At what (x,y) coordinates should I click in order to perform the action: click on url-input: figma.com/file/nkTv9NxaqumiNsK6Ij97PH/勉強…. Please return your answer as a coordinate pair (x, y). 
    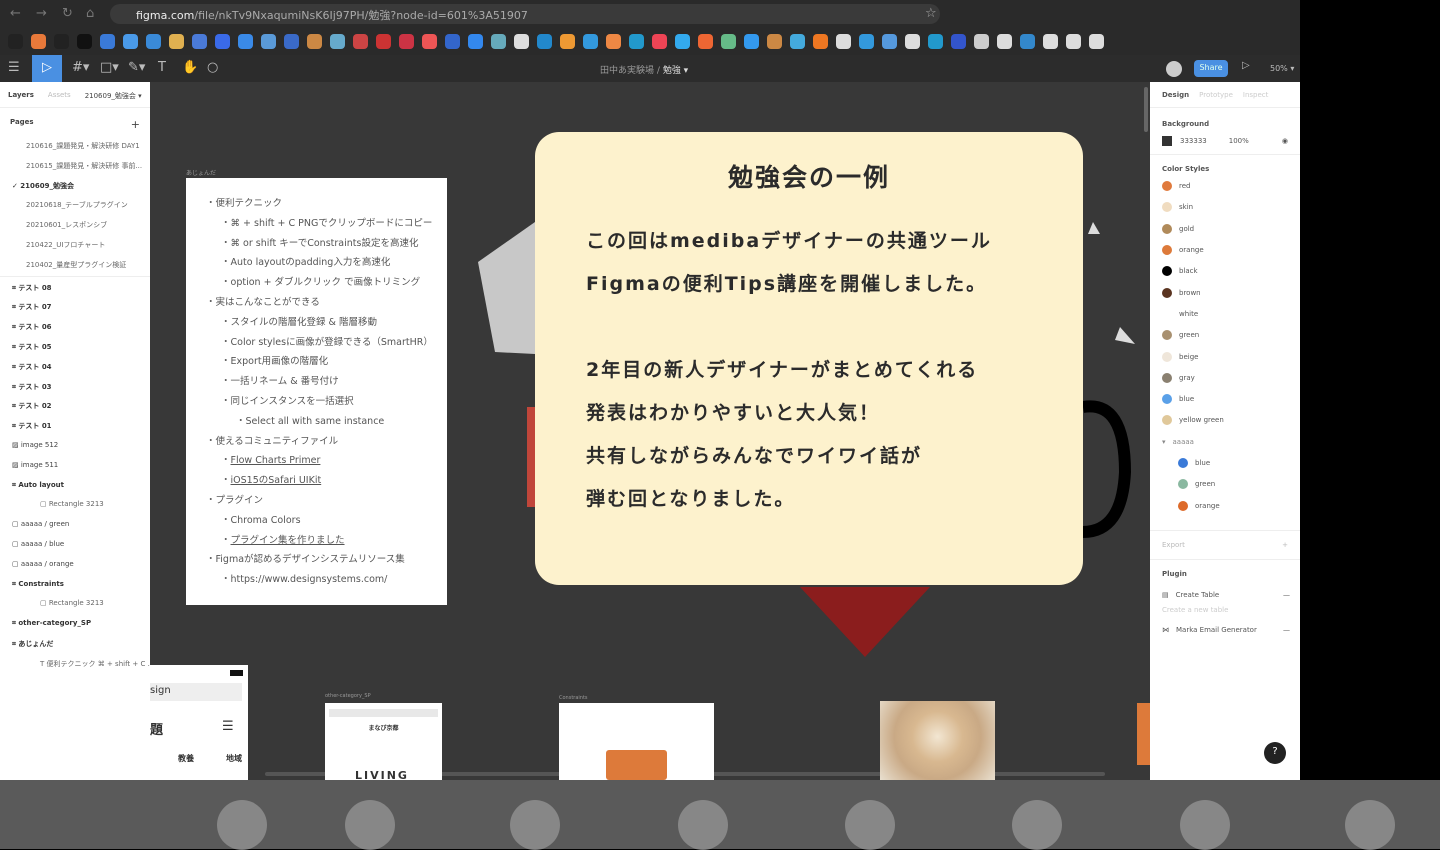
    Looking at the image, I should click on (525, 14).